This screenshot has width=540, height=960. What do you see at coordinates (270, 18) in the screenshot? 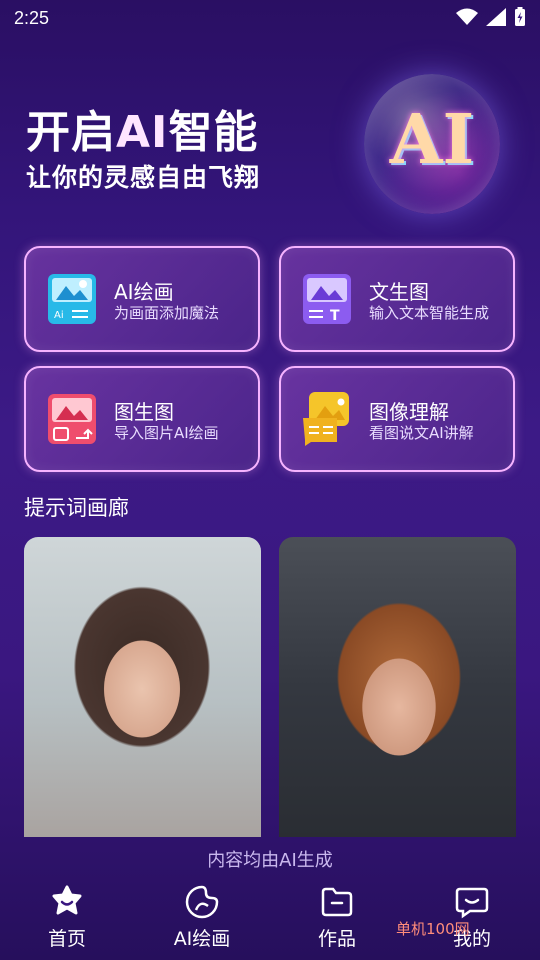
I see `status-bar: 2:25` at bounding box center [270, 18].